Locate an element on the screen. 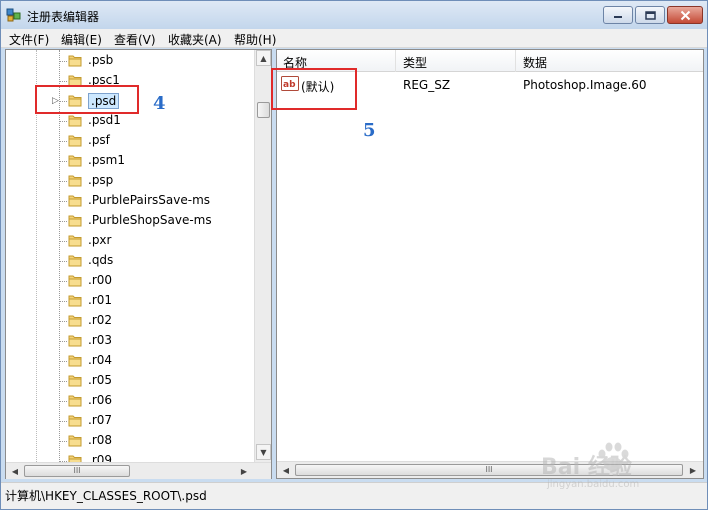 The image size is (708, 510). tree-item: .pxr is located at coordinates (129, 241).